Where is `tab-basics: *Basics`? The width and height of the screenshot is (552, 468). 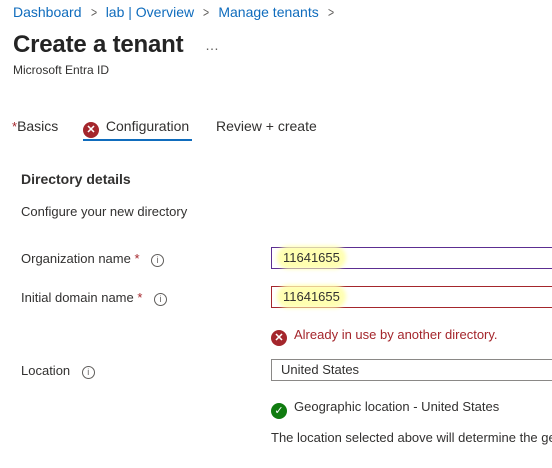 tab-basics: *Basics is located at coordinates (35, 130).